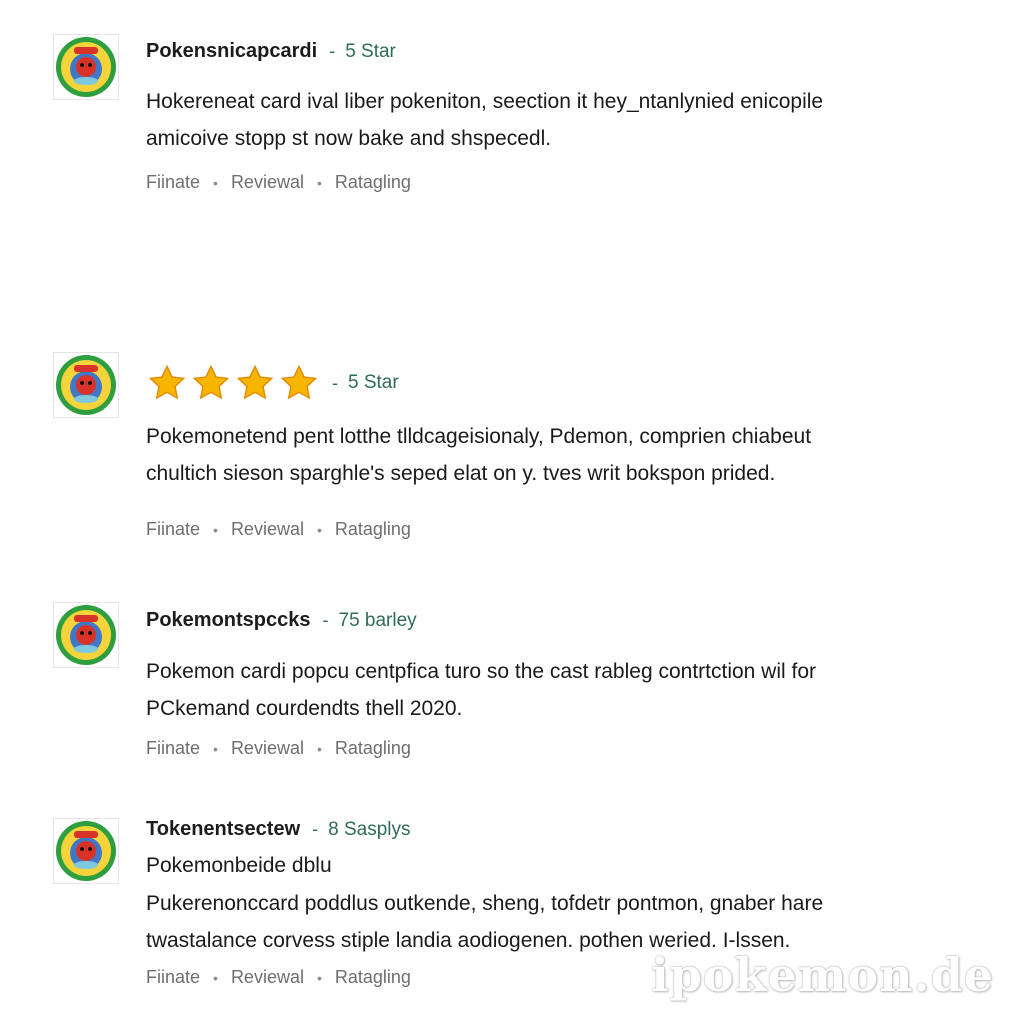 This screenshot has width=1024, height=1024. Describe the element at coordinates (223, 829) in the screenshot. I see `review-username: Tokenentsectew` at that location.